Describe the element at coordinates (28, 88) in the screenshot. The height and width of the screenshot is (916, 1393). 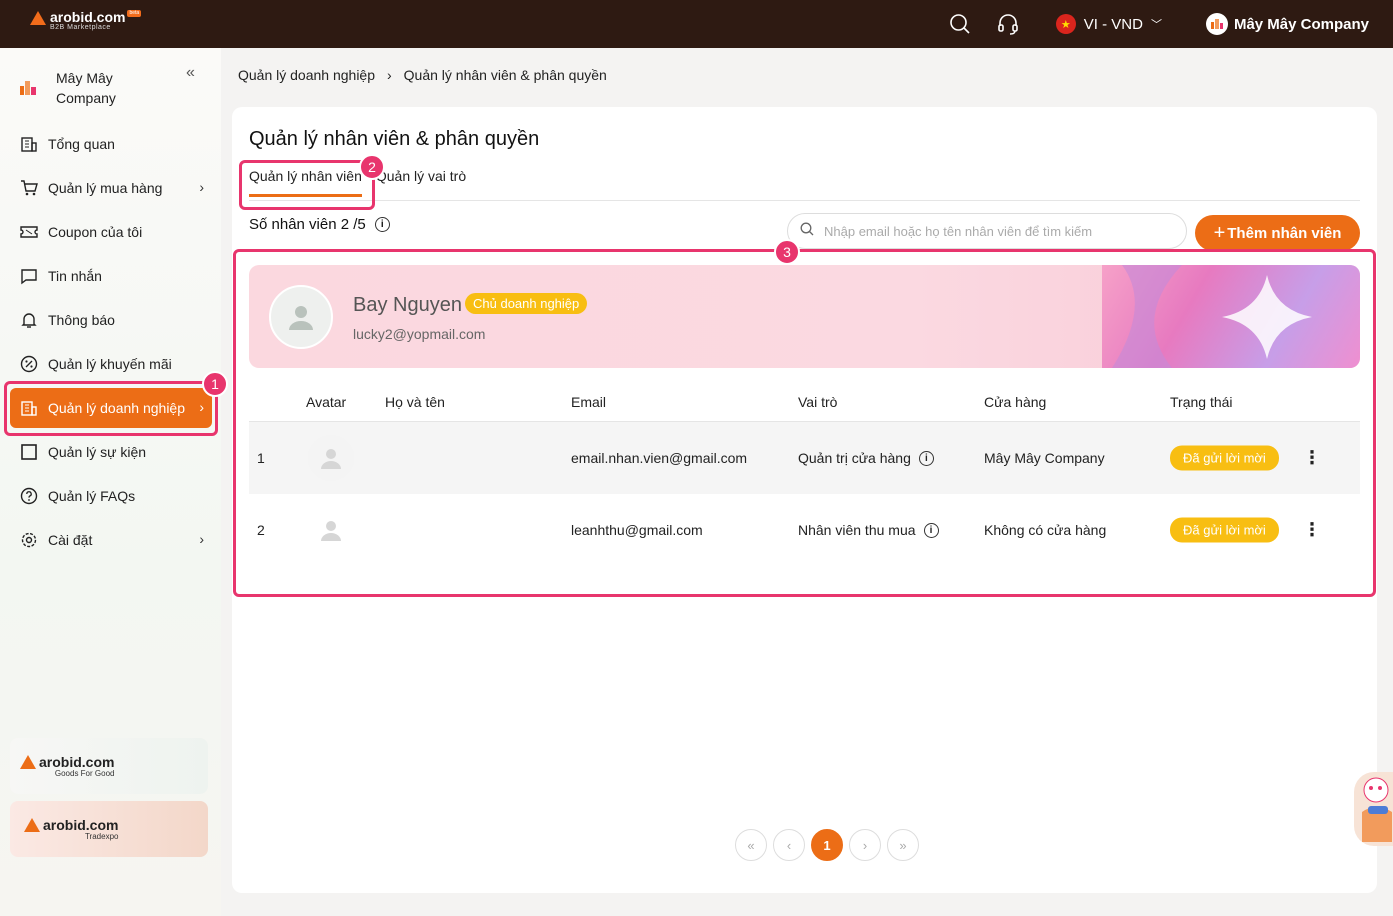
I see `company-logo-icon` at that location.